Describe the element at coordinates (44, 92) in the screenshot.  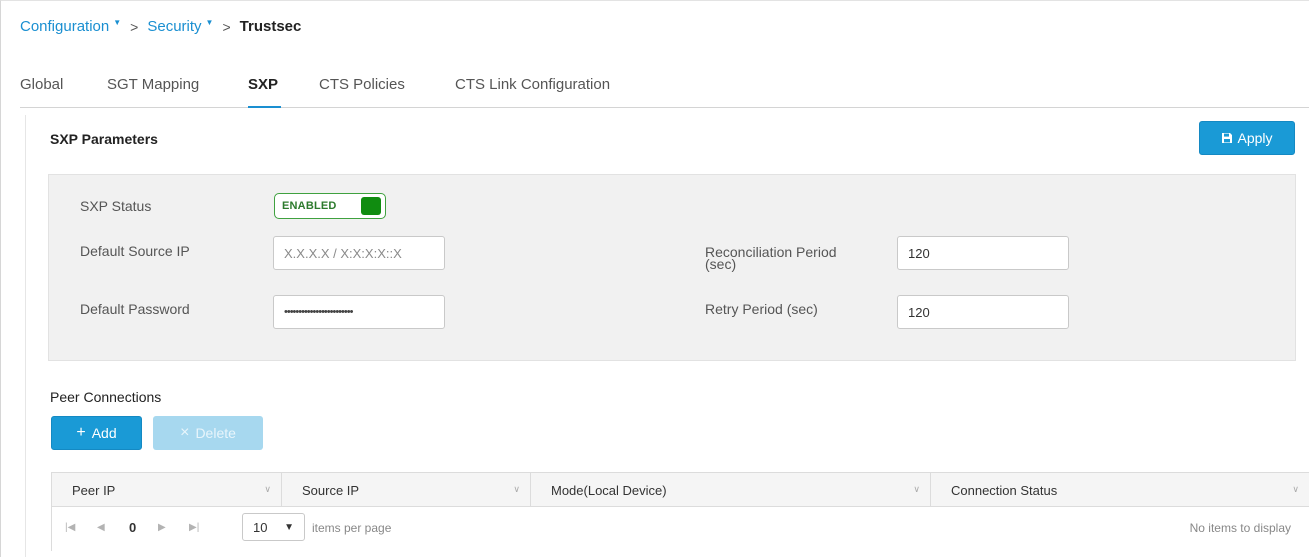
I see `tab-global: Global` at that location.